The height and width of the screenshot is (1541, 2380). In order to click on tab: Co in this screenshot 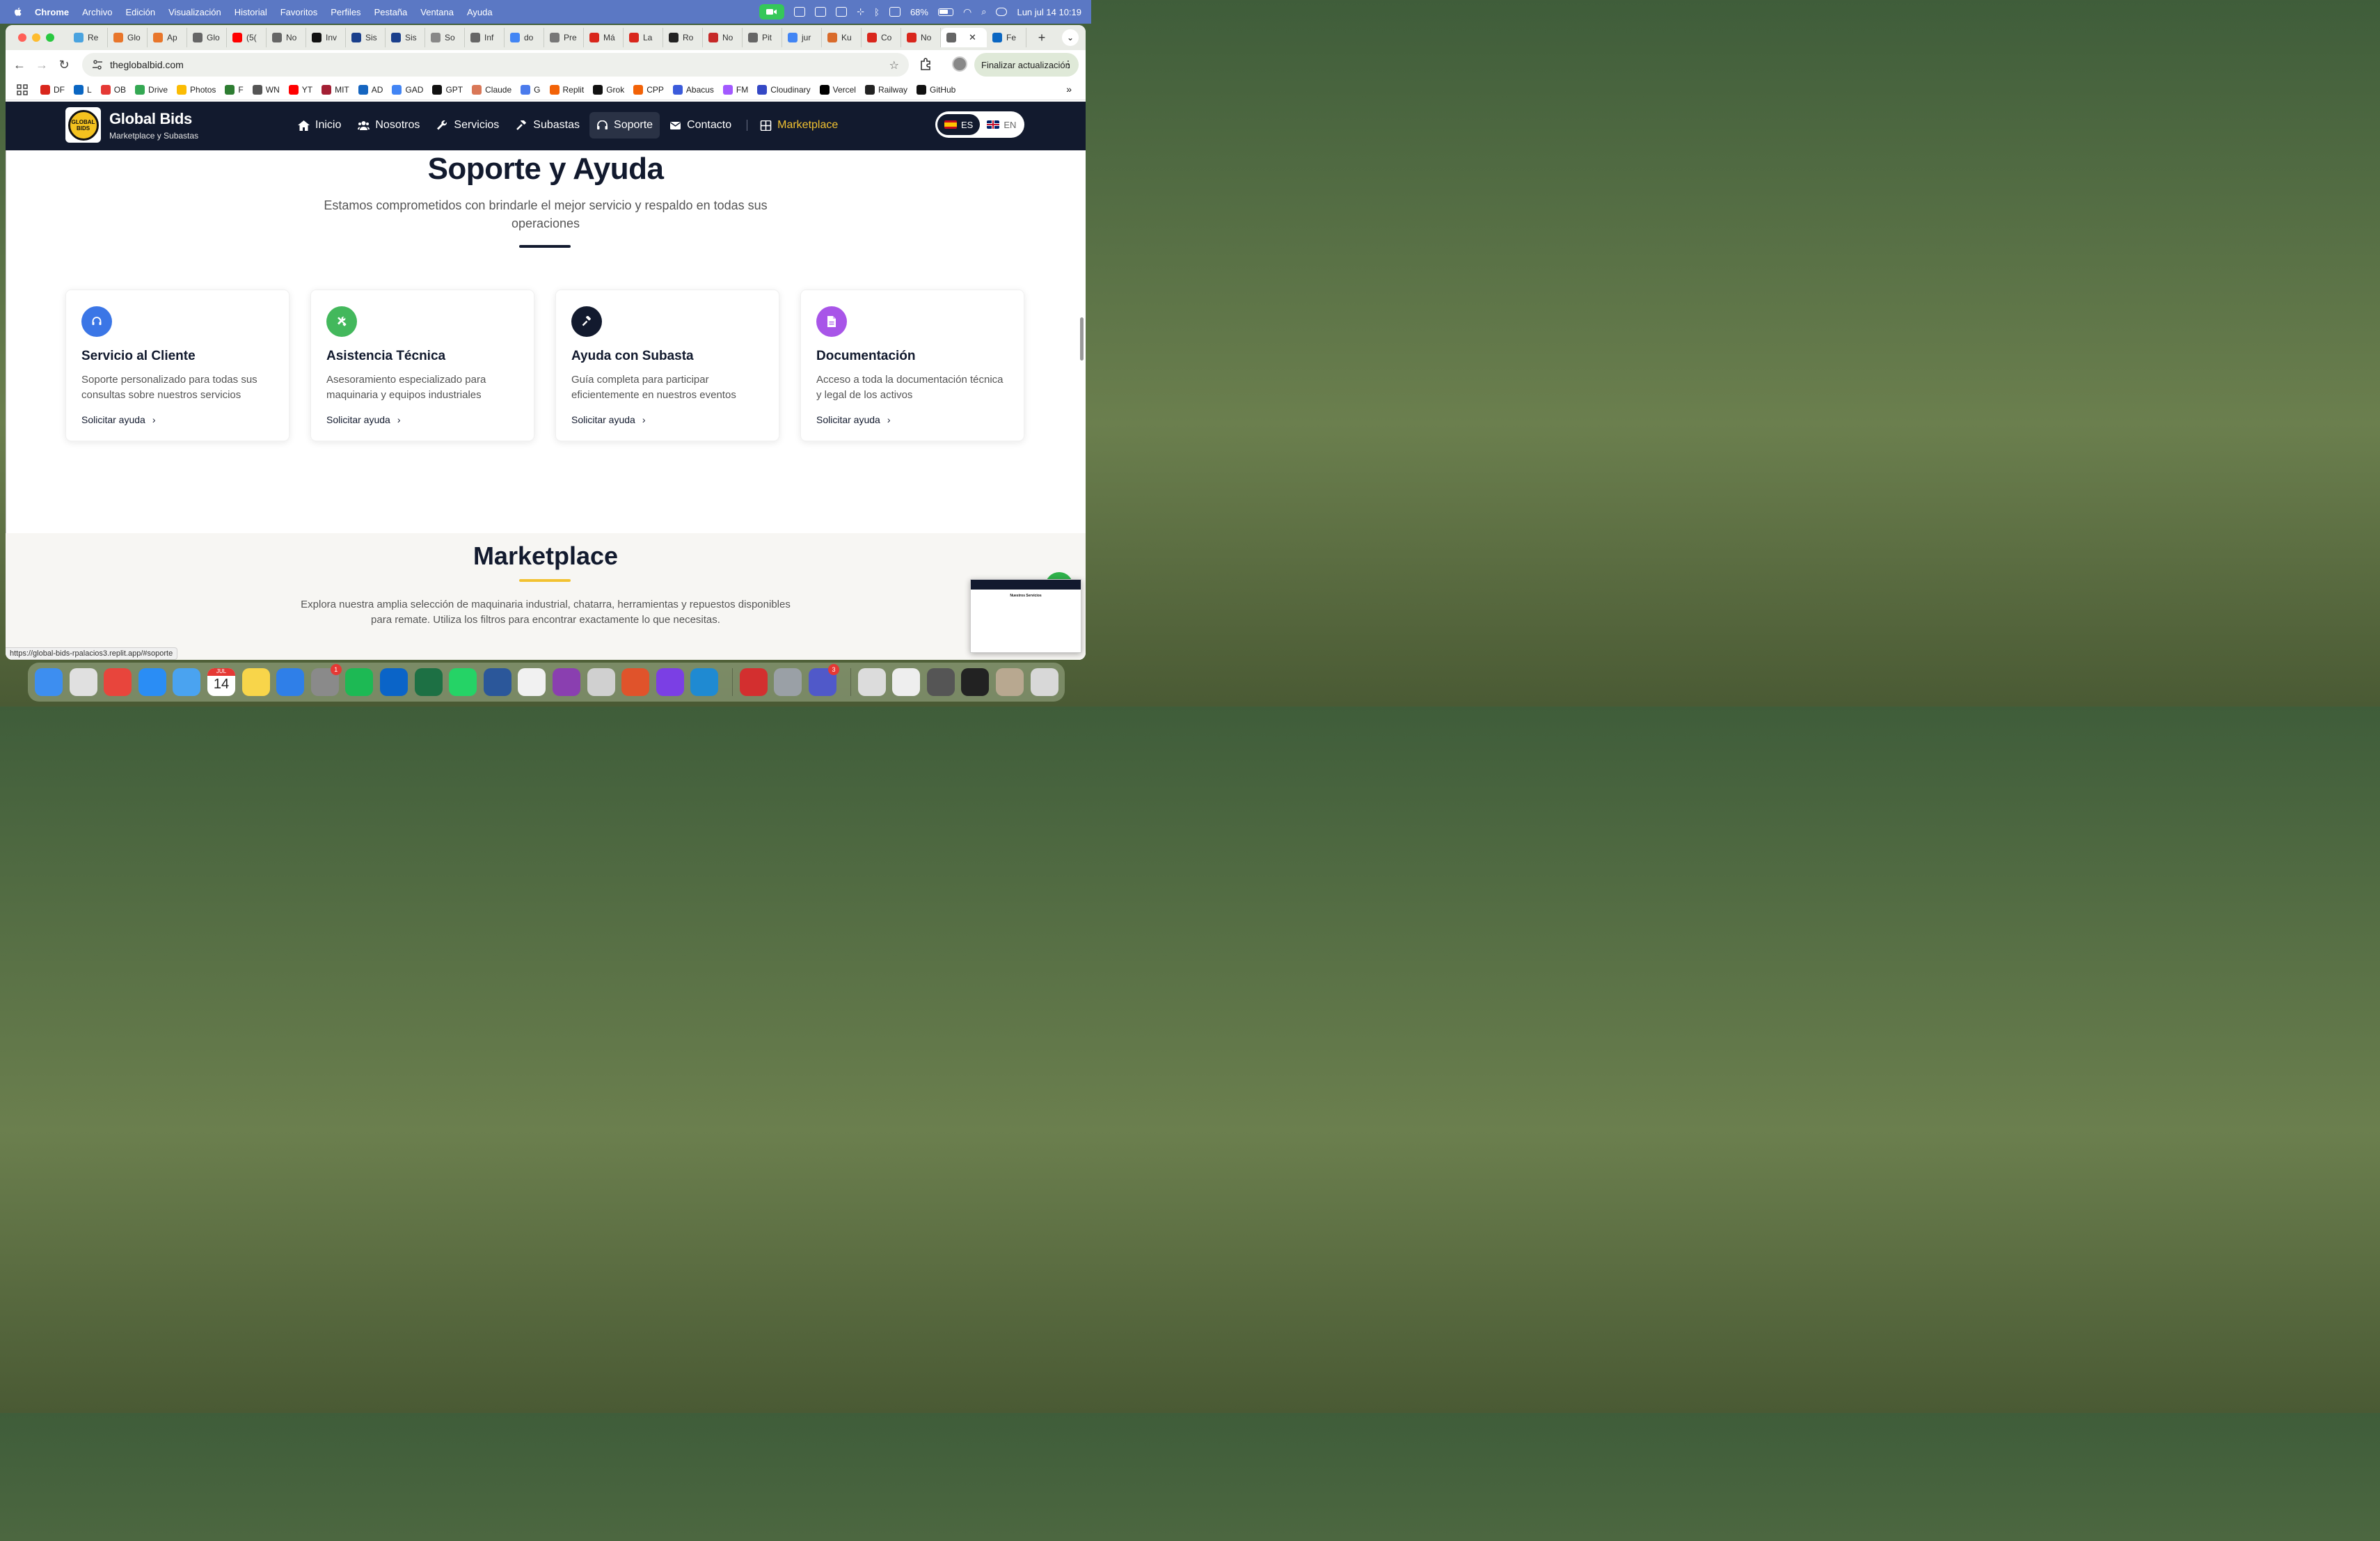, I will do `click(881, 37)`.